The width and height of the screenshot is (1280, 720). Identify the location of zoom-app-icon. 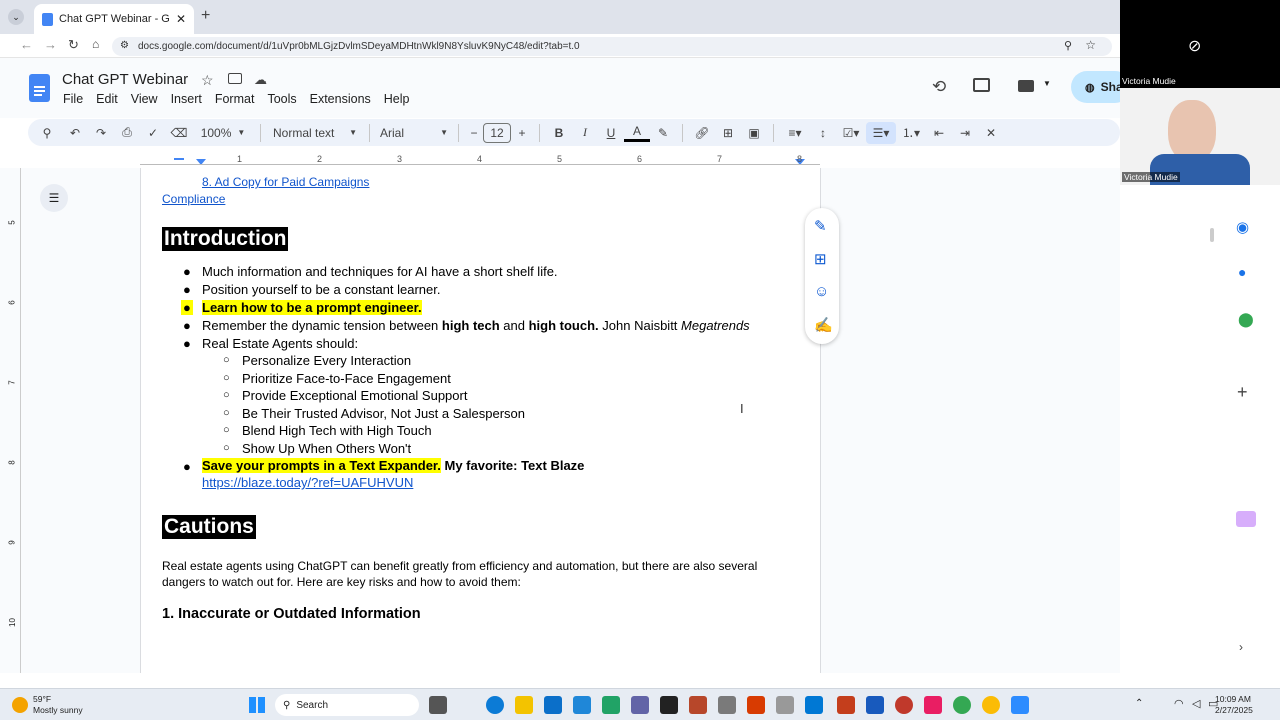
(1020, 705).